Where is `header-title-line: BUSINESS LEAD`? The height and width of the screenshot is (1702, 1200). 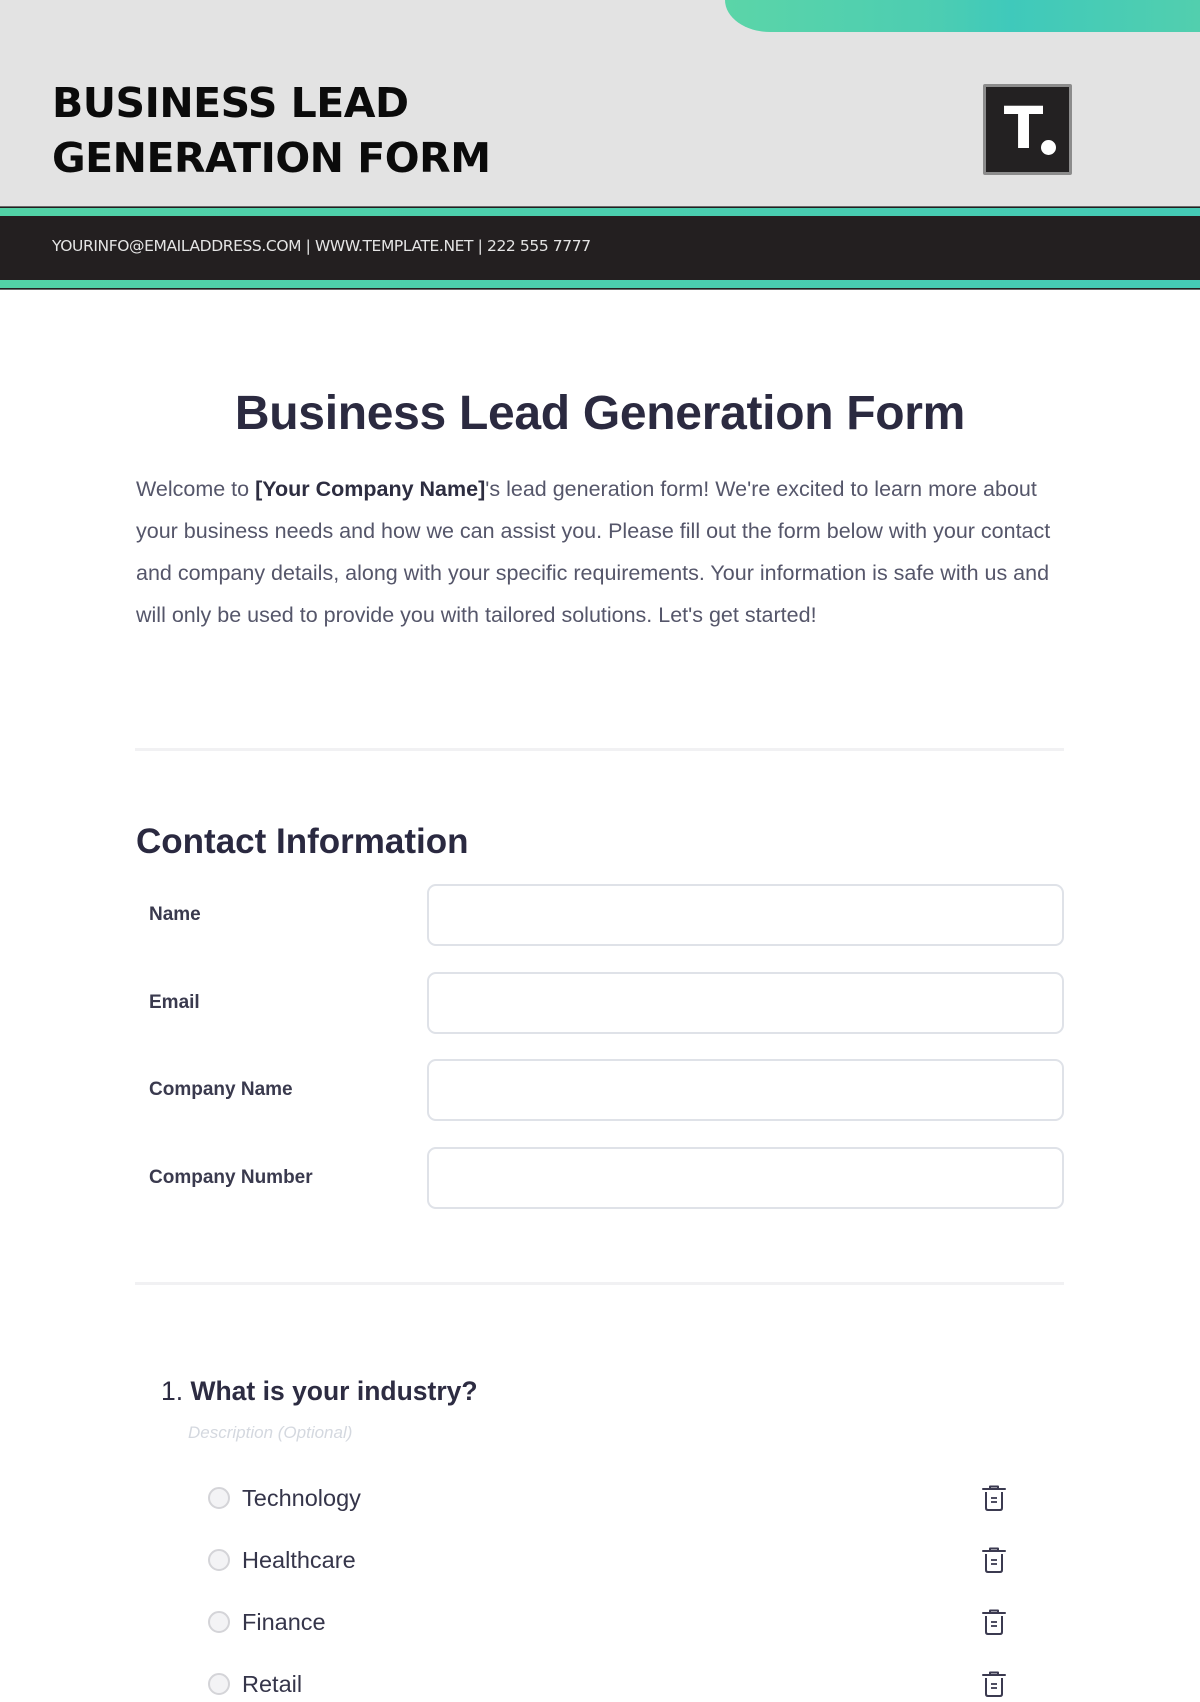 header-title-line: BUSINESS LEAD is located at coordinates (230, 103).